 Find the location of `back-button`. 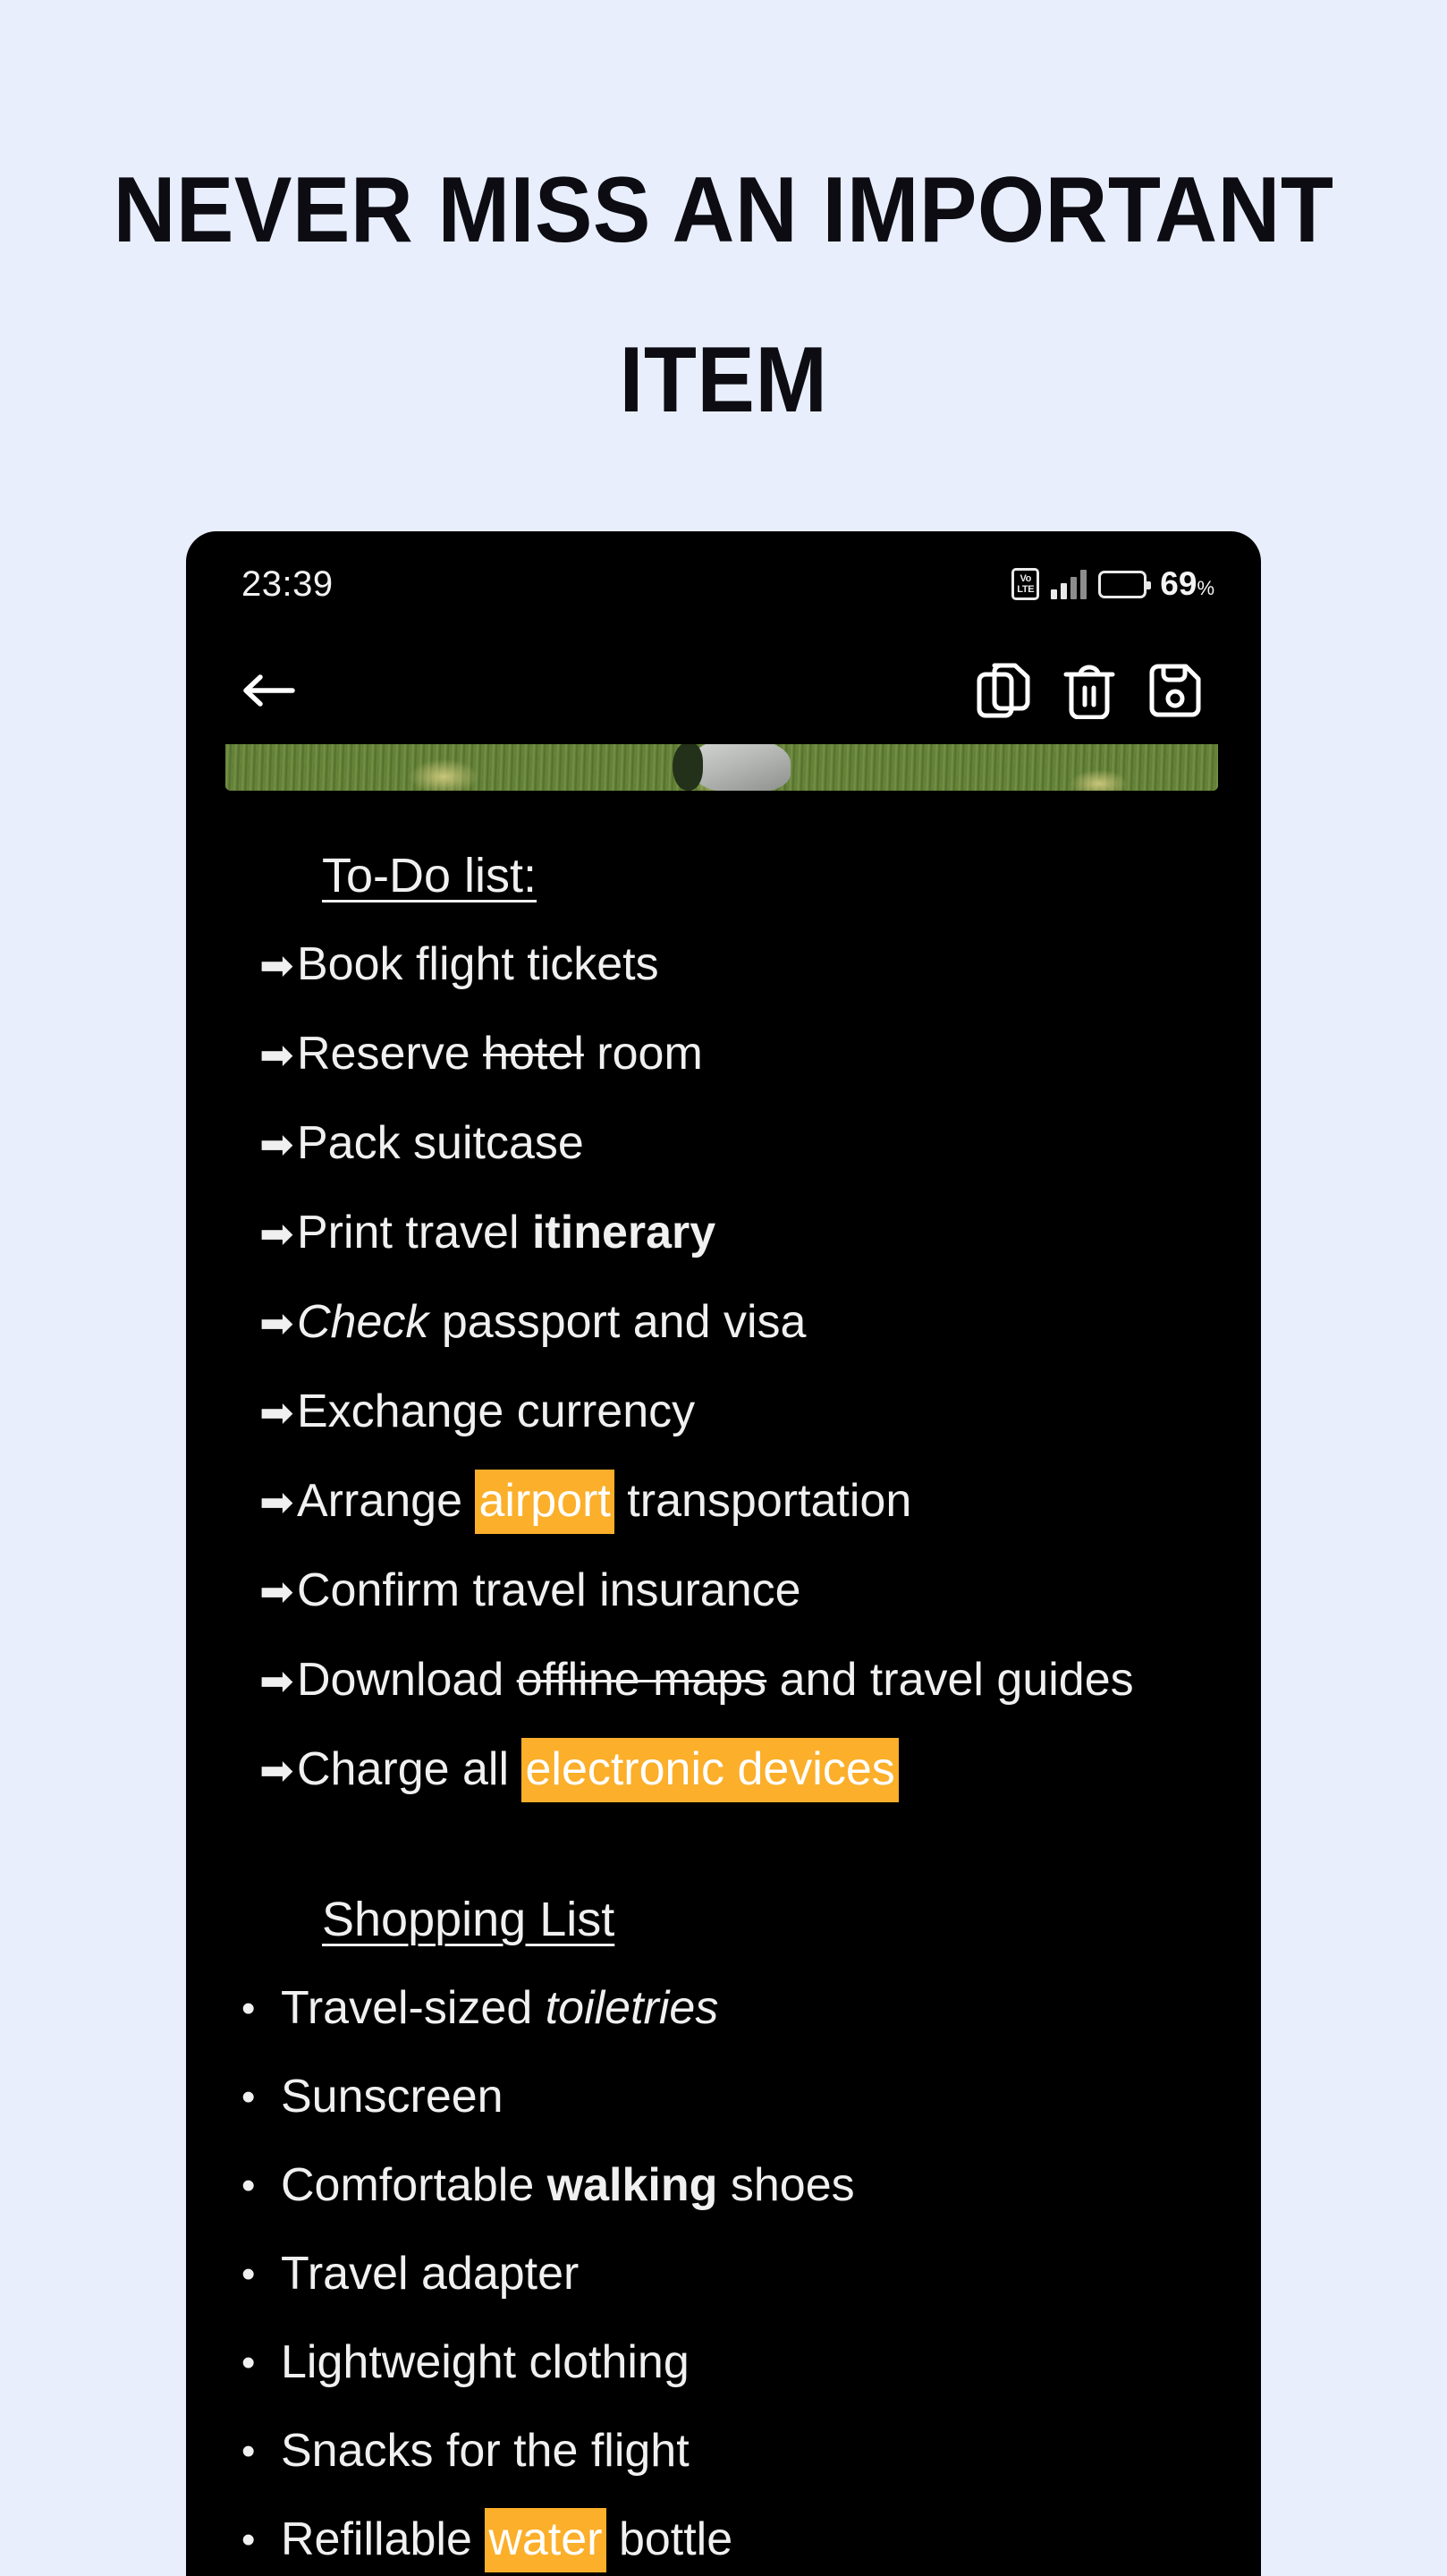

back-button is located at coordinates (268, 690).